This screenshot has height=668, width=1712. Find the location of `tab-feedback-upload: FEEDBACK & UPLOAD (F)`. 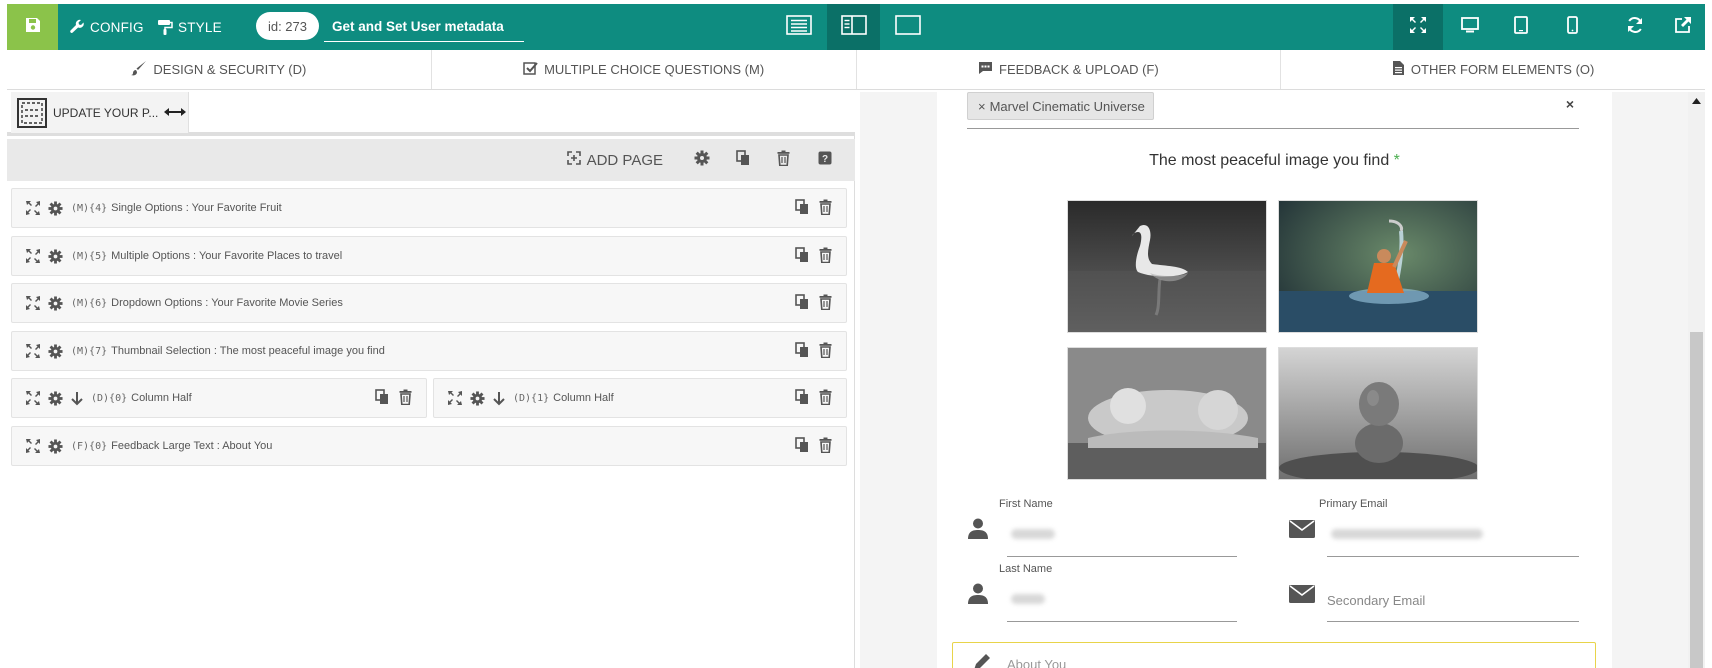

tab-feedback-upload: FEEDBACK & UPLOAD (F) is located at coordinates (1069, 69).